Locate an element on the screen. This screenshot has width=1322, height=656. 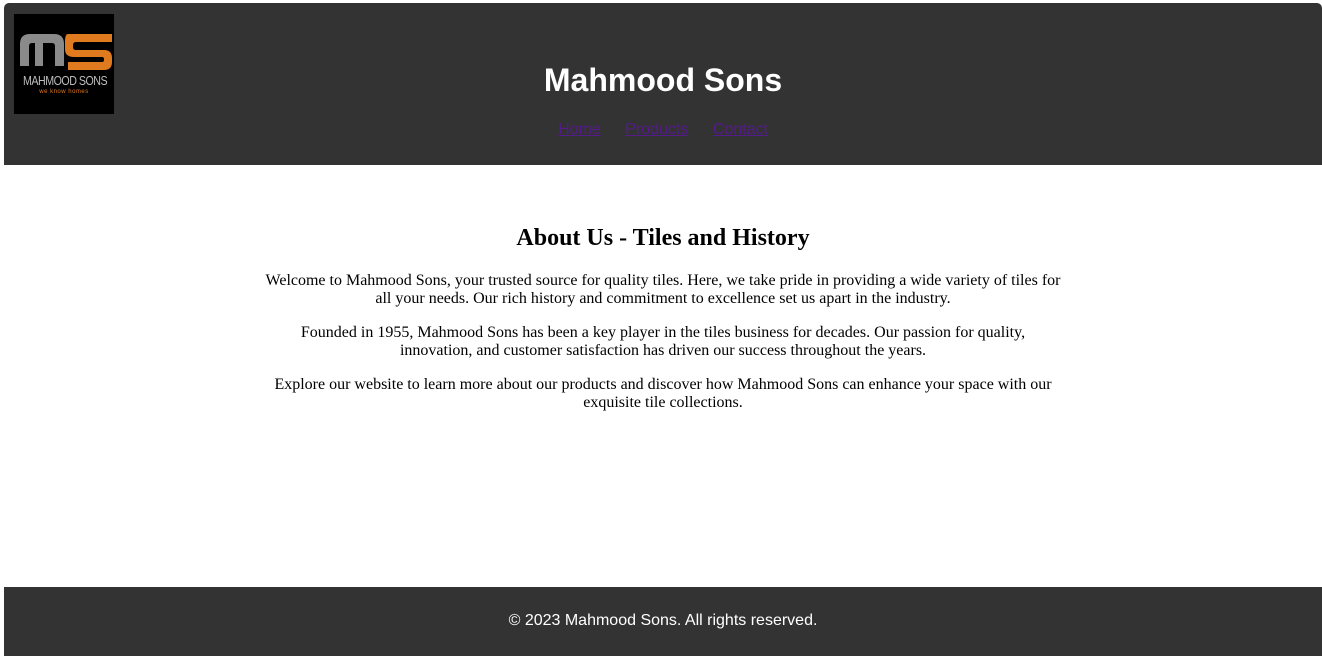
nav-link-home: Home is located at coordinates (579, 129).